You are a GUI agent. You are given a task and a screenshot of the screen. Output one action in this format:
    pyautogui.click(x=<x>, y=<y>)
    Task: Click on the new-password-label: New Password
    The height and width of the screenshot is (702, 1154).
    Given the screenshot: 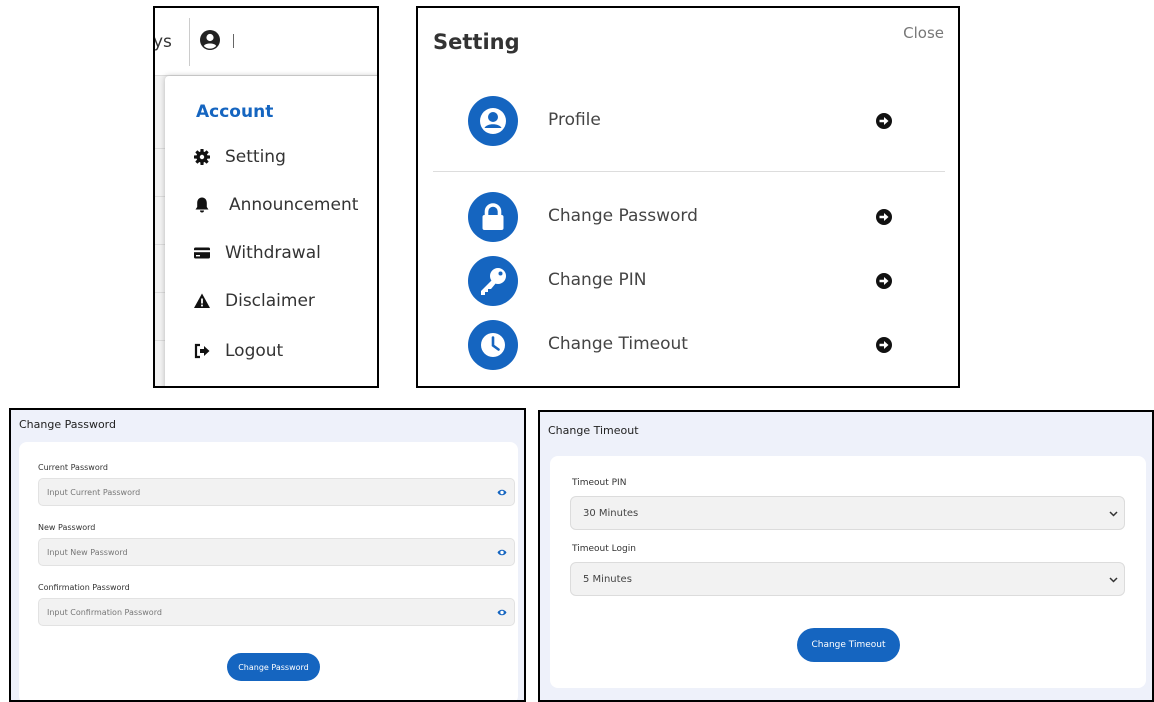 What is the action you would take?
    pyautogui.click(x=67, y=527)
    